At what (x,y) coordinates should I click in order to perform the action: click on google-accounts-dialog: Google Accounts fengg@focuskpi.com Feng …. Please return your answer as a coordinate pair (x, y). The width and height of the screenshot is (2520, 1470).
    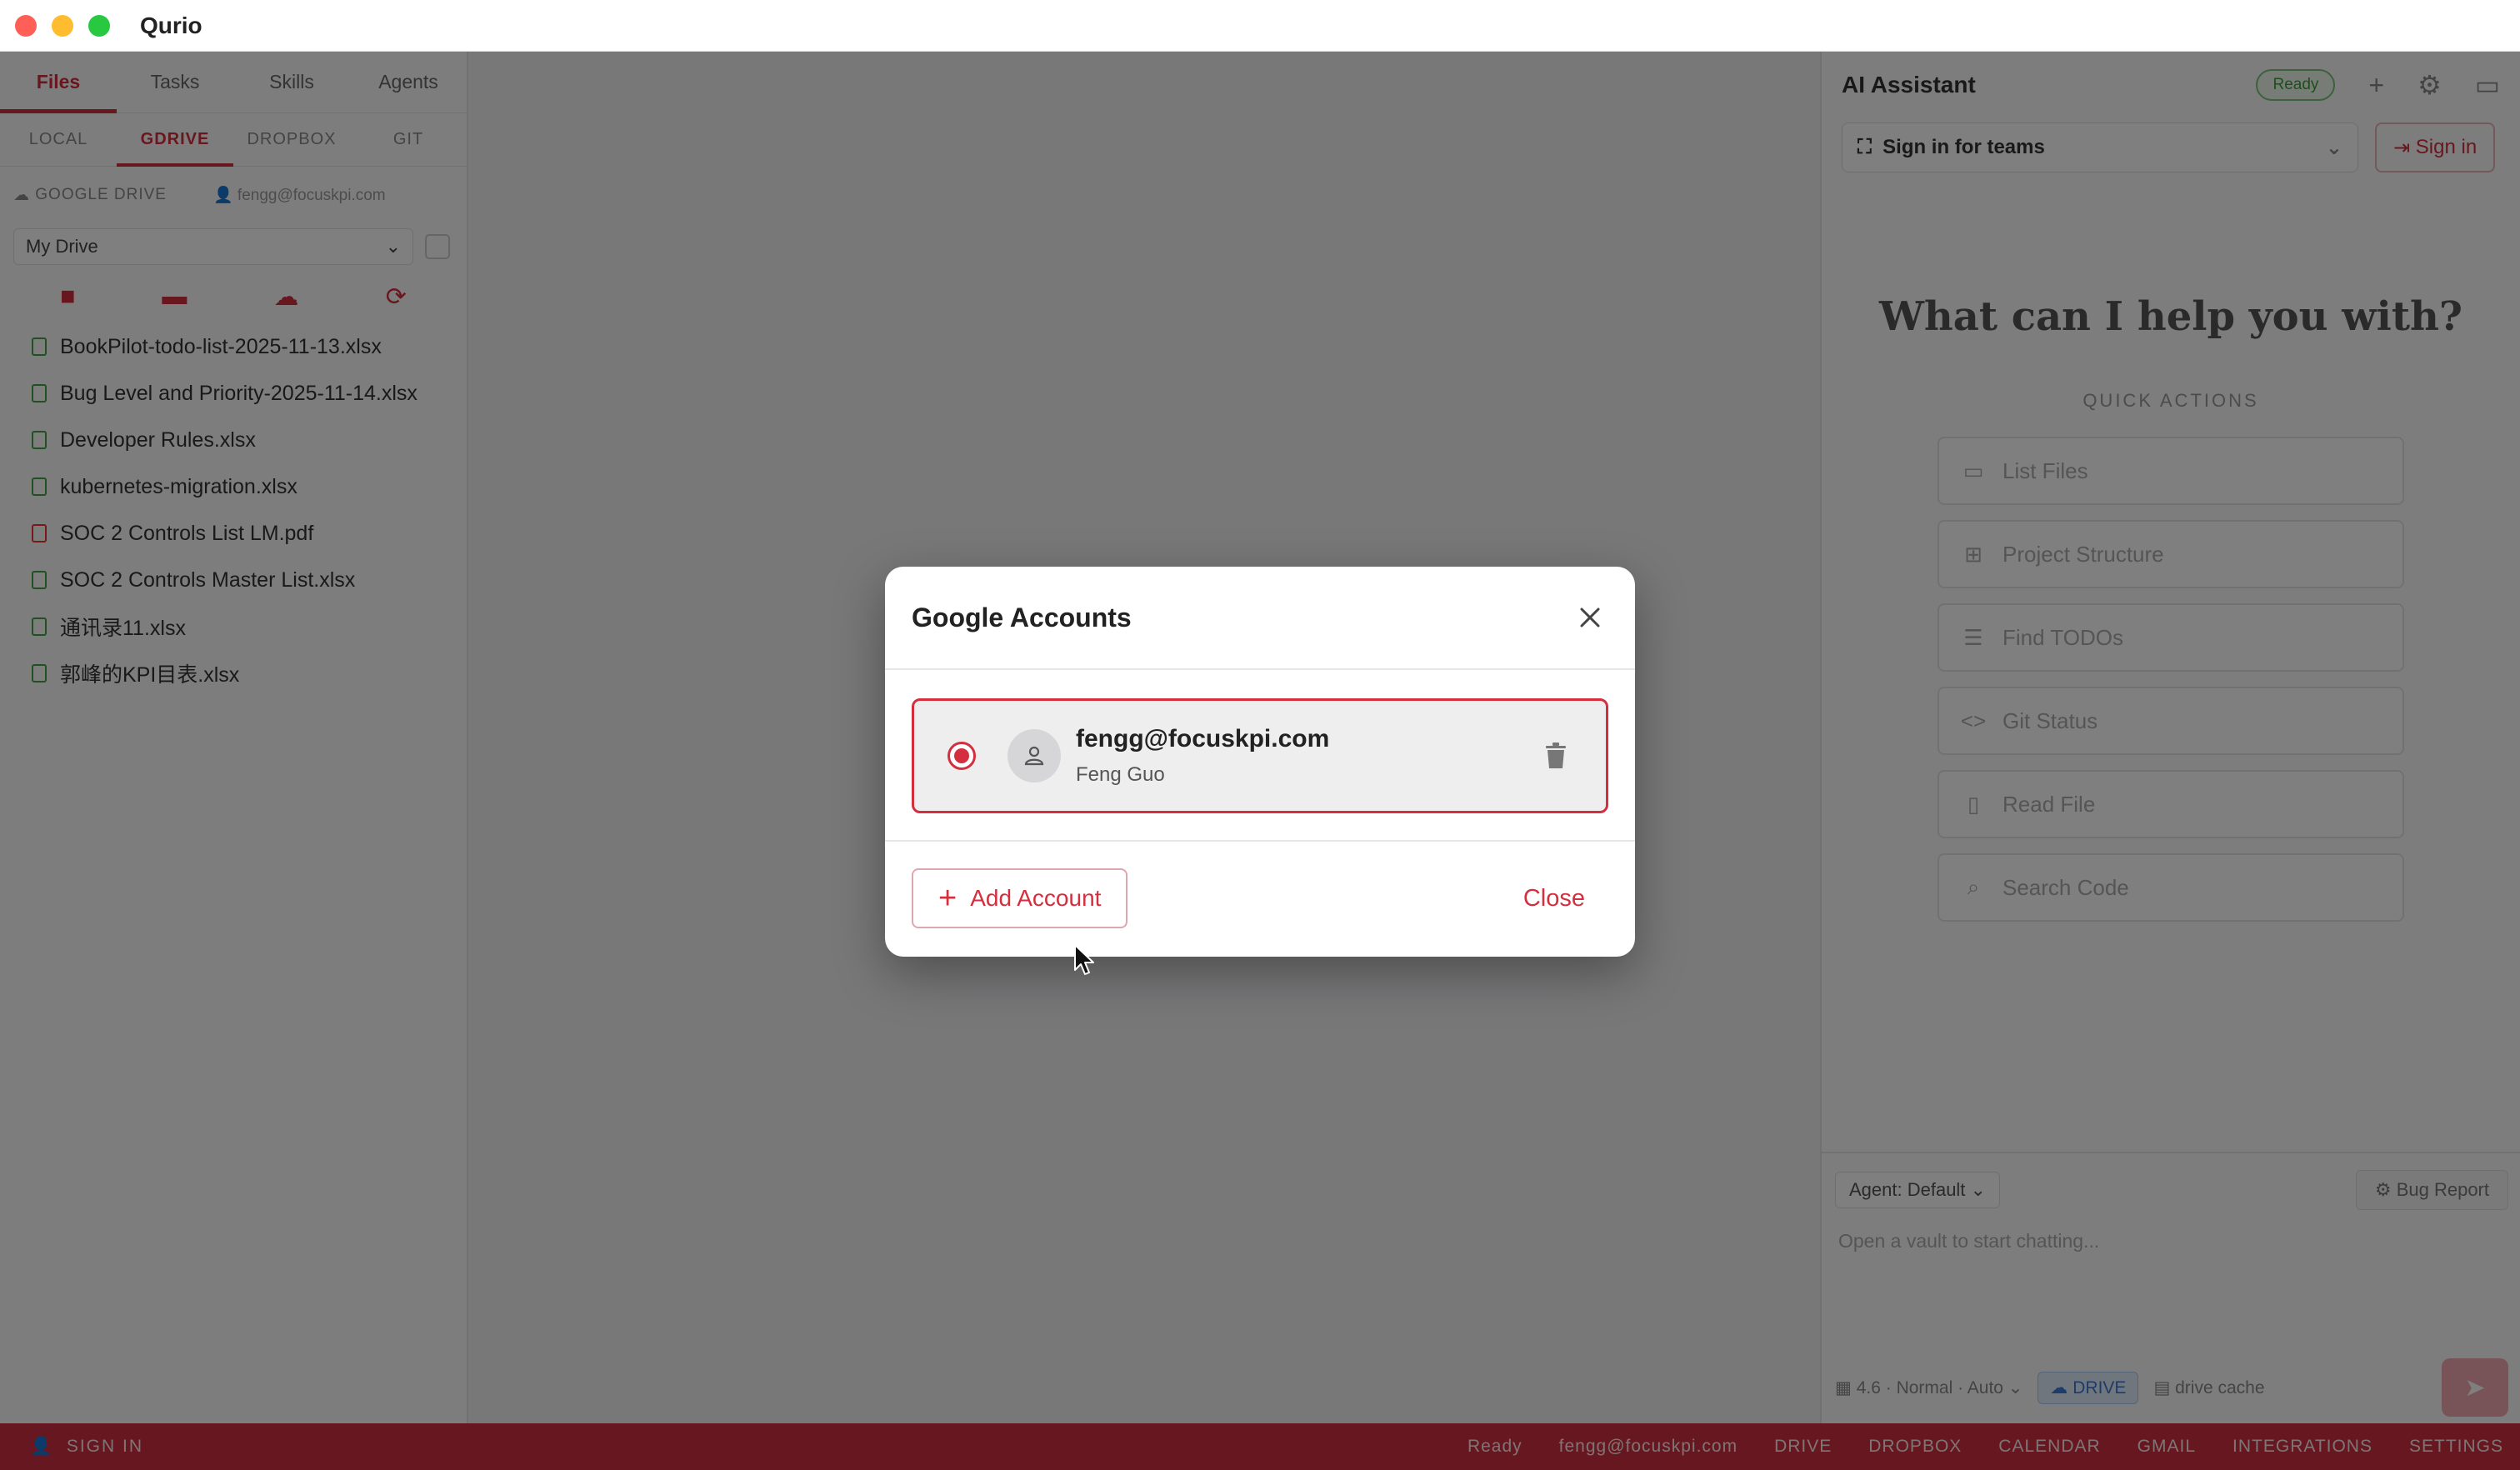
    Looking at the image, I should click on (1260, 762).